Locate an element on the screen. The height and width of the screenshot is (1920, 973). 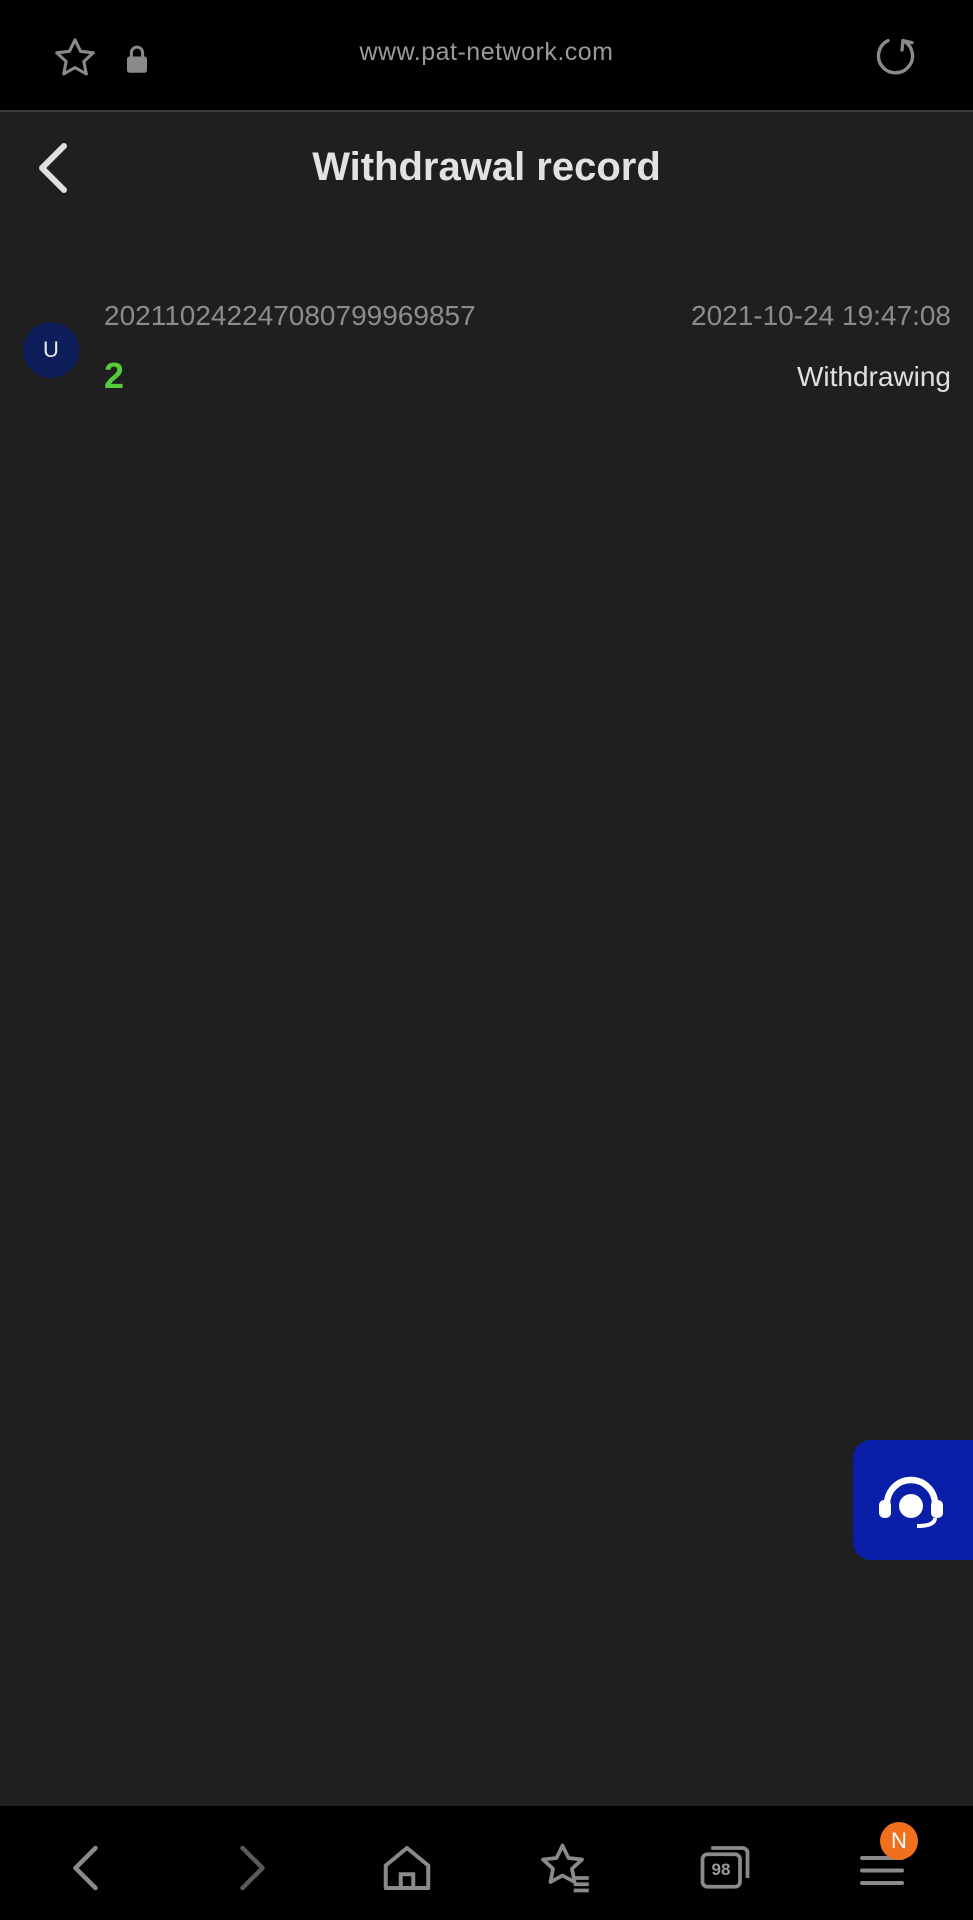
reload-icon is located at coordinates (896, 57).